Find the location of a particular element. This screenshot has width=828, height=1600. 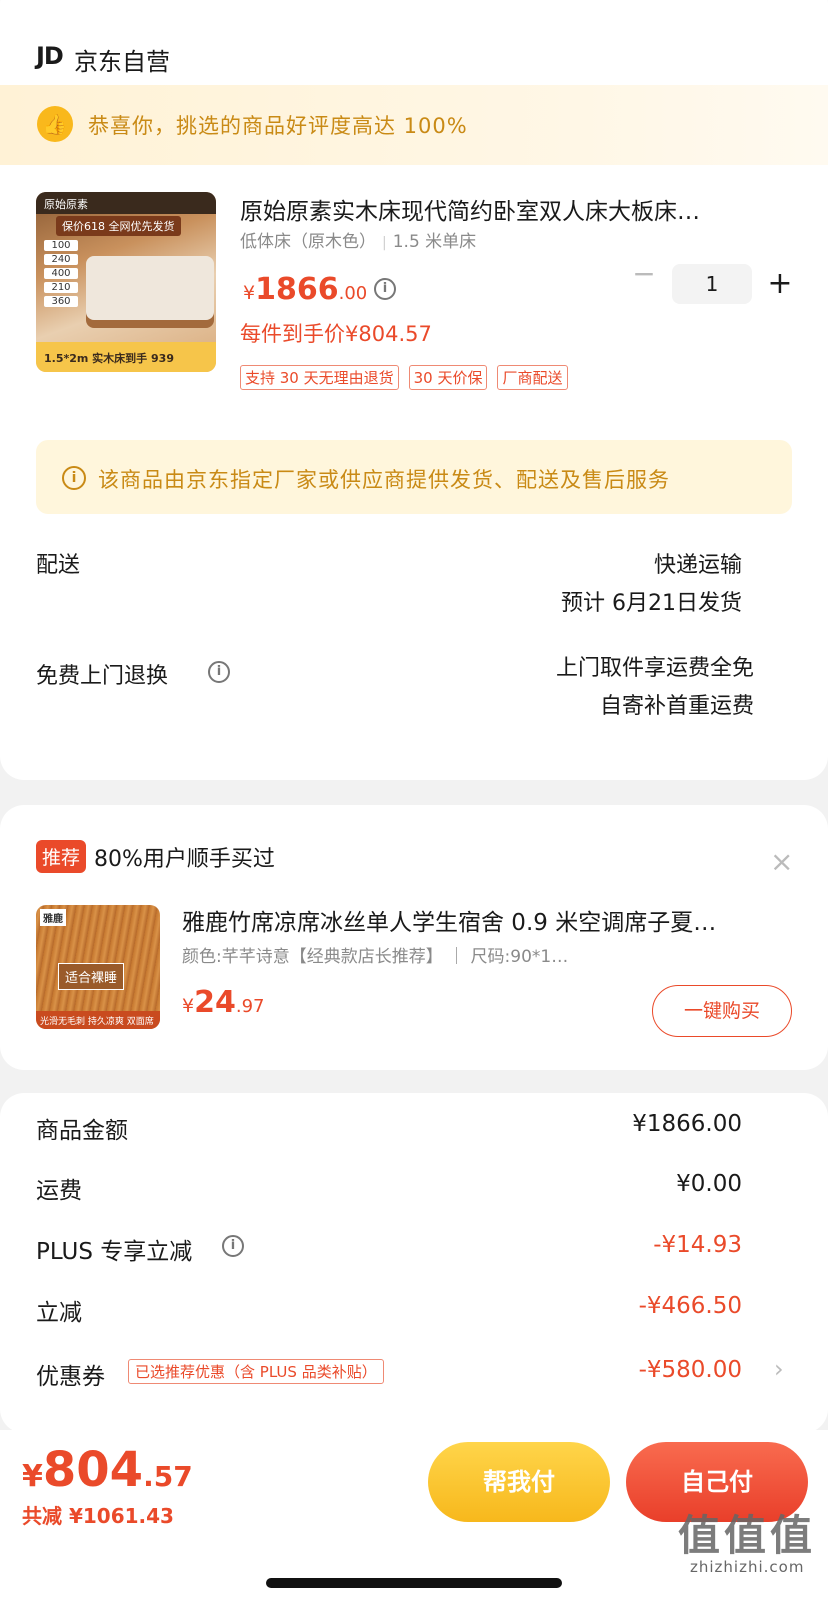

product-image-promo: 保价618 全网优先发货 is located at coordinates (118, 226).